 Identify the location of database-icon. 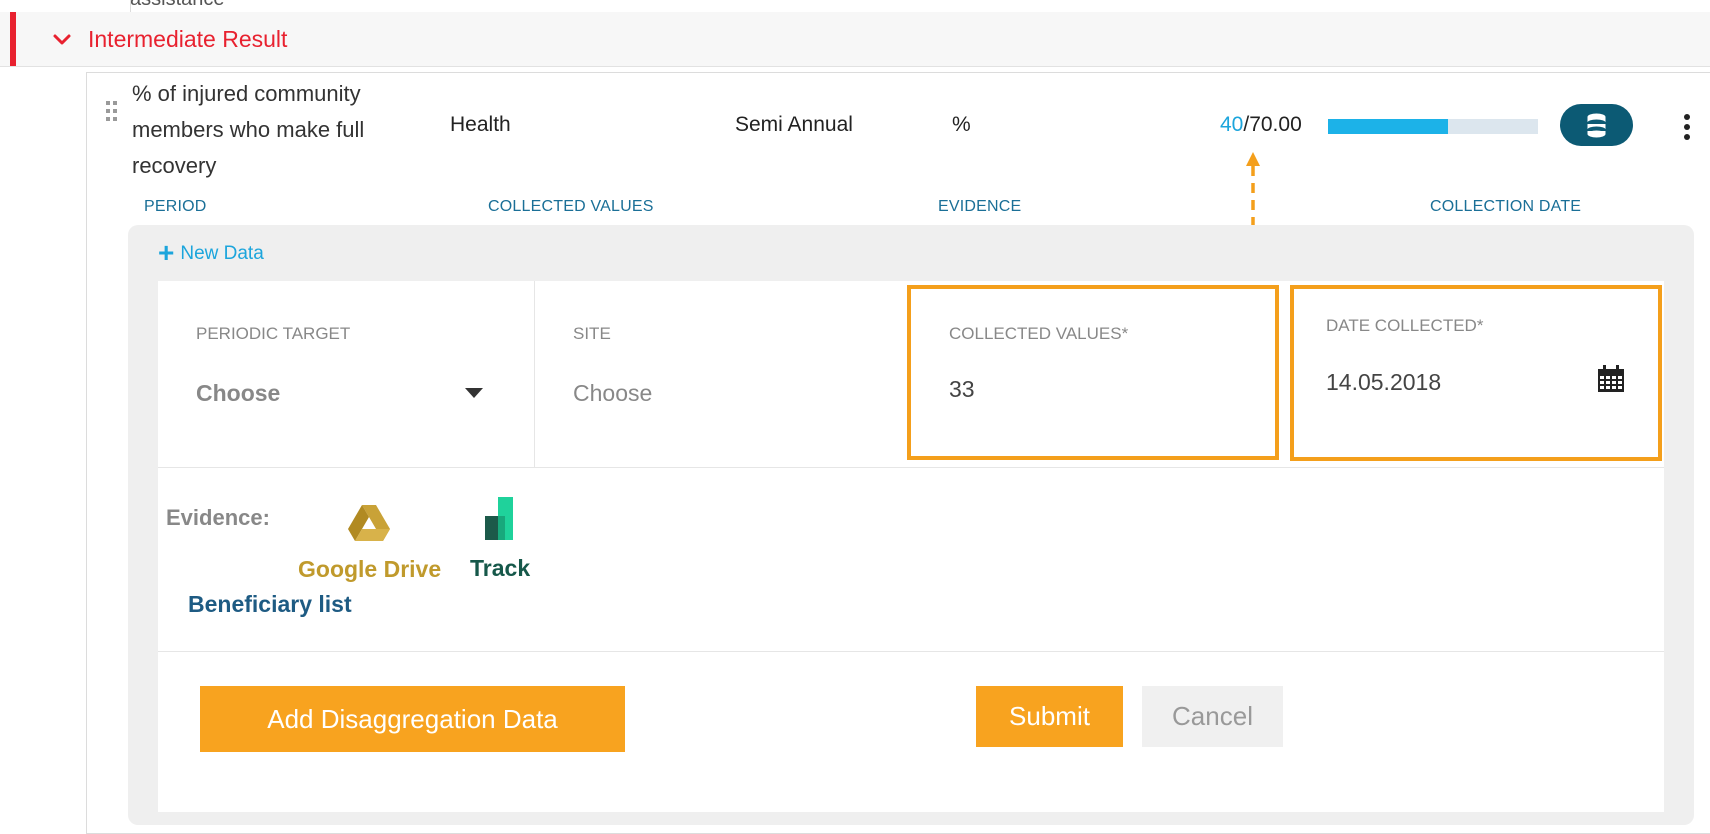
(1596, 125).